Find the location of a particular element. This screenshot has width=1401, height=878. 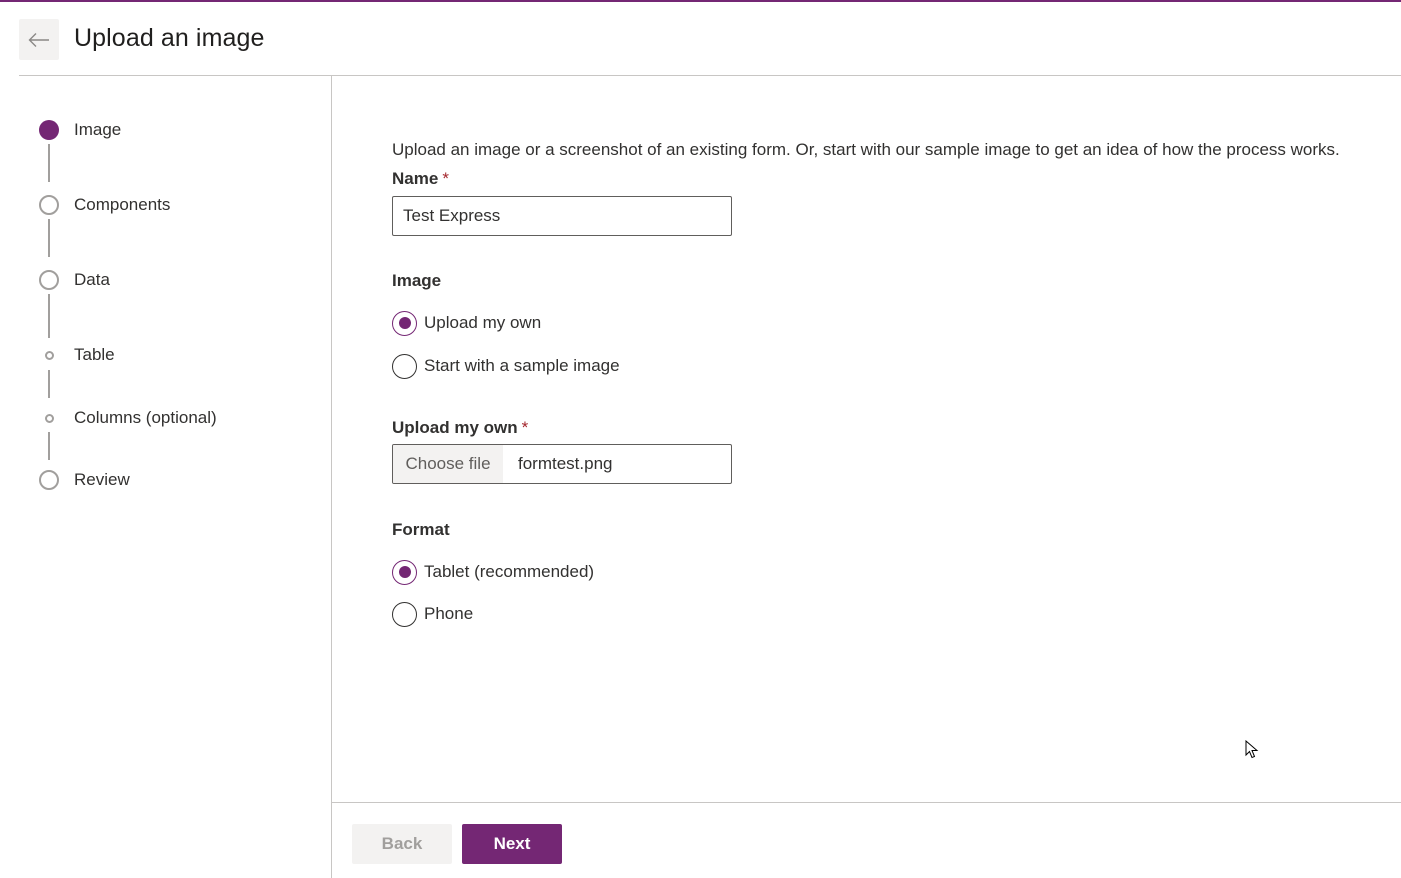

choose-file-button: Choose file is located at coordinates (448, 464).